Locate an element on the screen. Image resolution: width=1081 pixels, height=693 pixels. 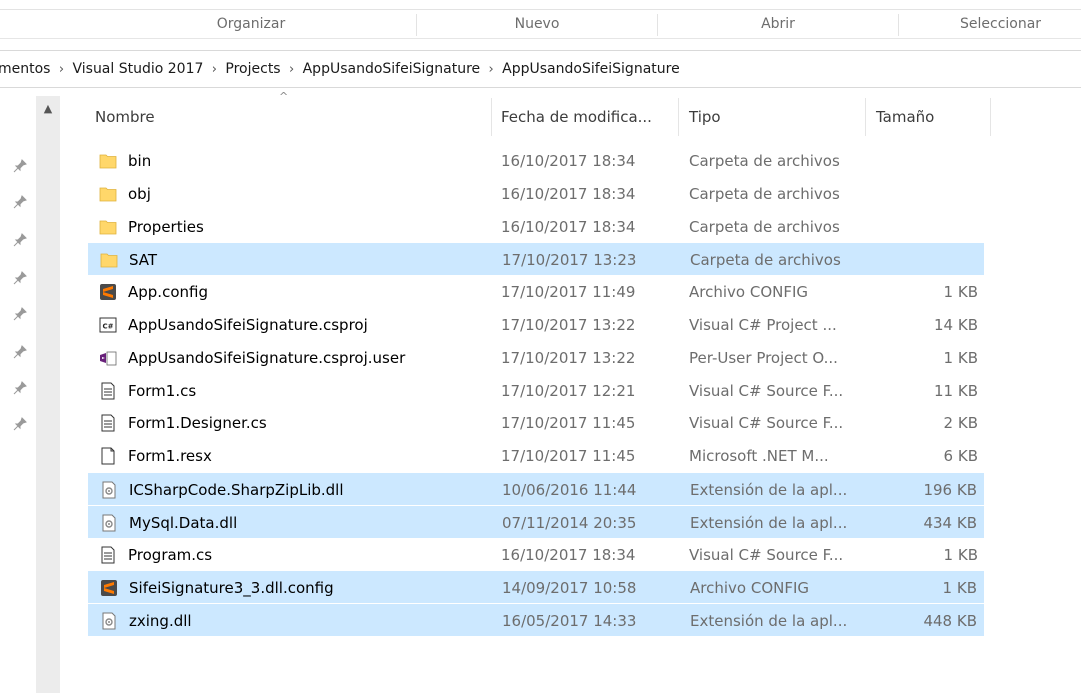
ribbon-bottom-divider is located at coordinates (540, 38).